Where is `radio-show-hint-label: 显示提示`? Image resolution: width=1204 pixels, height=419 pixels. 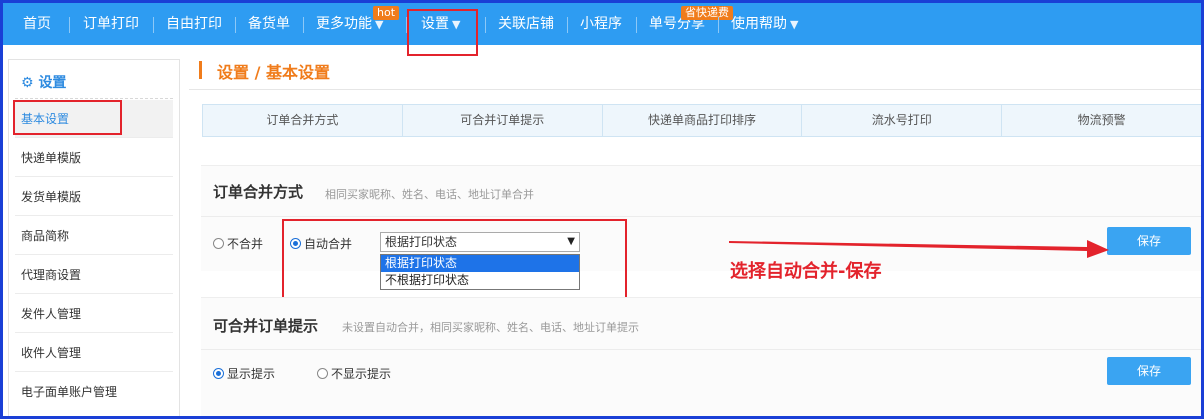 radio-show-hint-label: 显示提示 is located at coordinates (251, 374).